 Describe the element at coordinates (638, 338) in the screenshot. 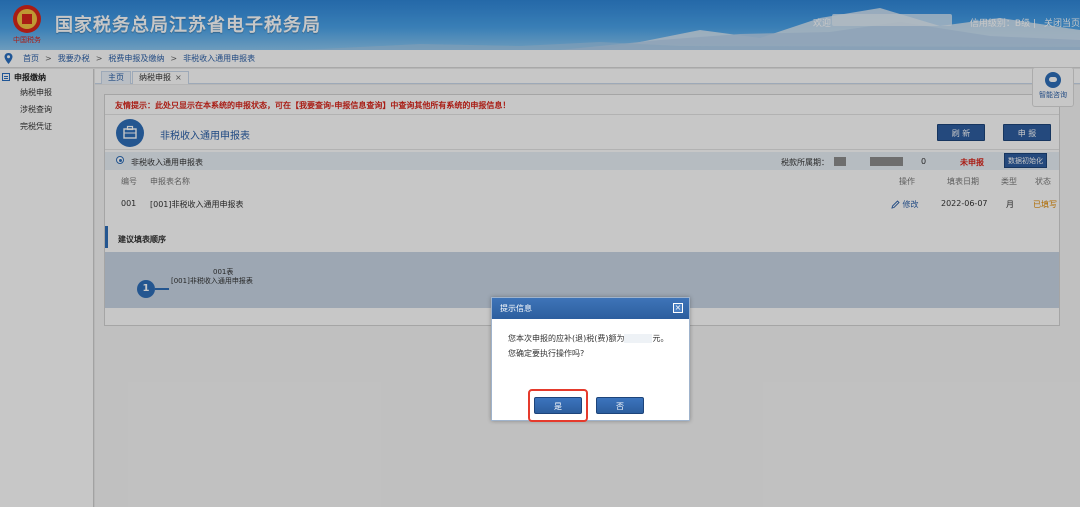

I see `amount-redacted` at that location.